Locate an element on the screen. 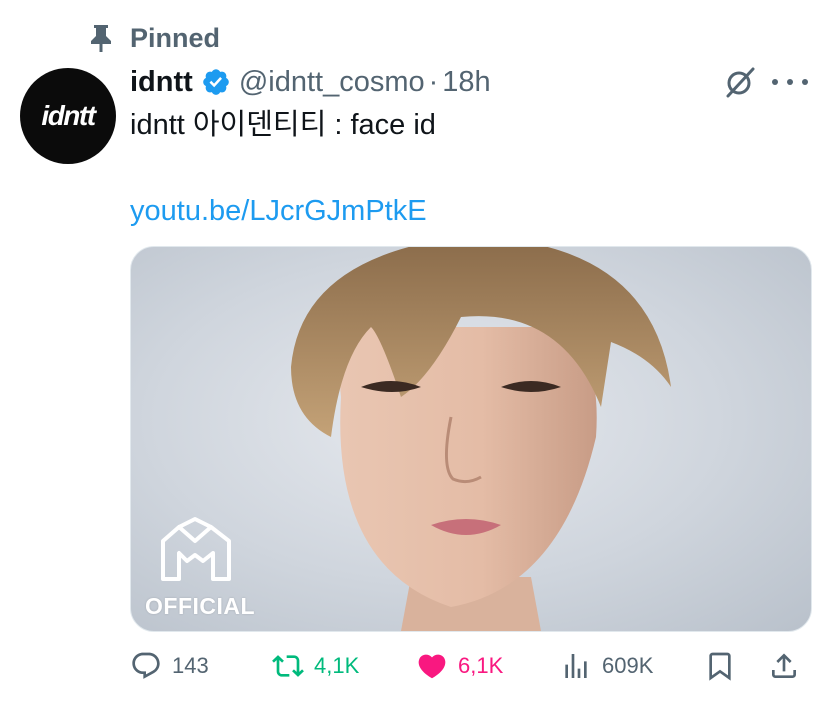 The width and height of the screenshot is (827, 709). like-count: 6,1K is located at coordinates (481, 665).